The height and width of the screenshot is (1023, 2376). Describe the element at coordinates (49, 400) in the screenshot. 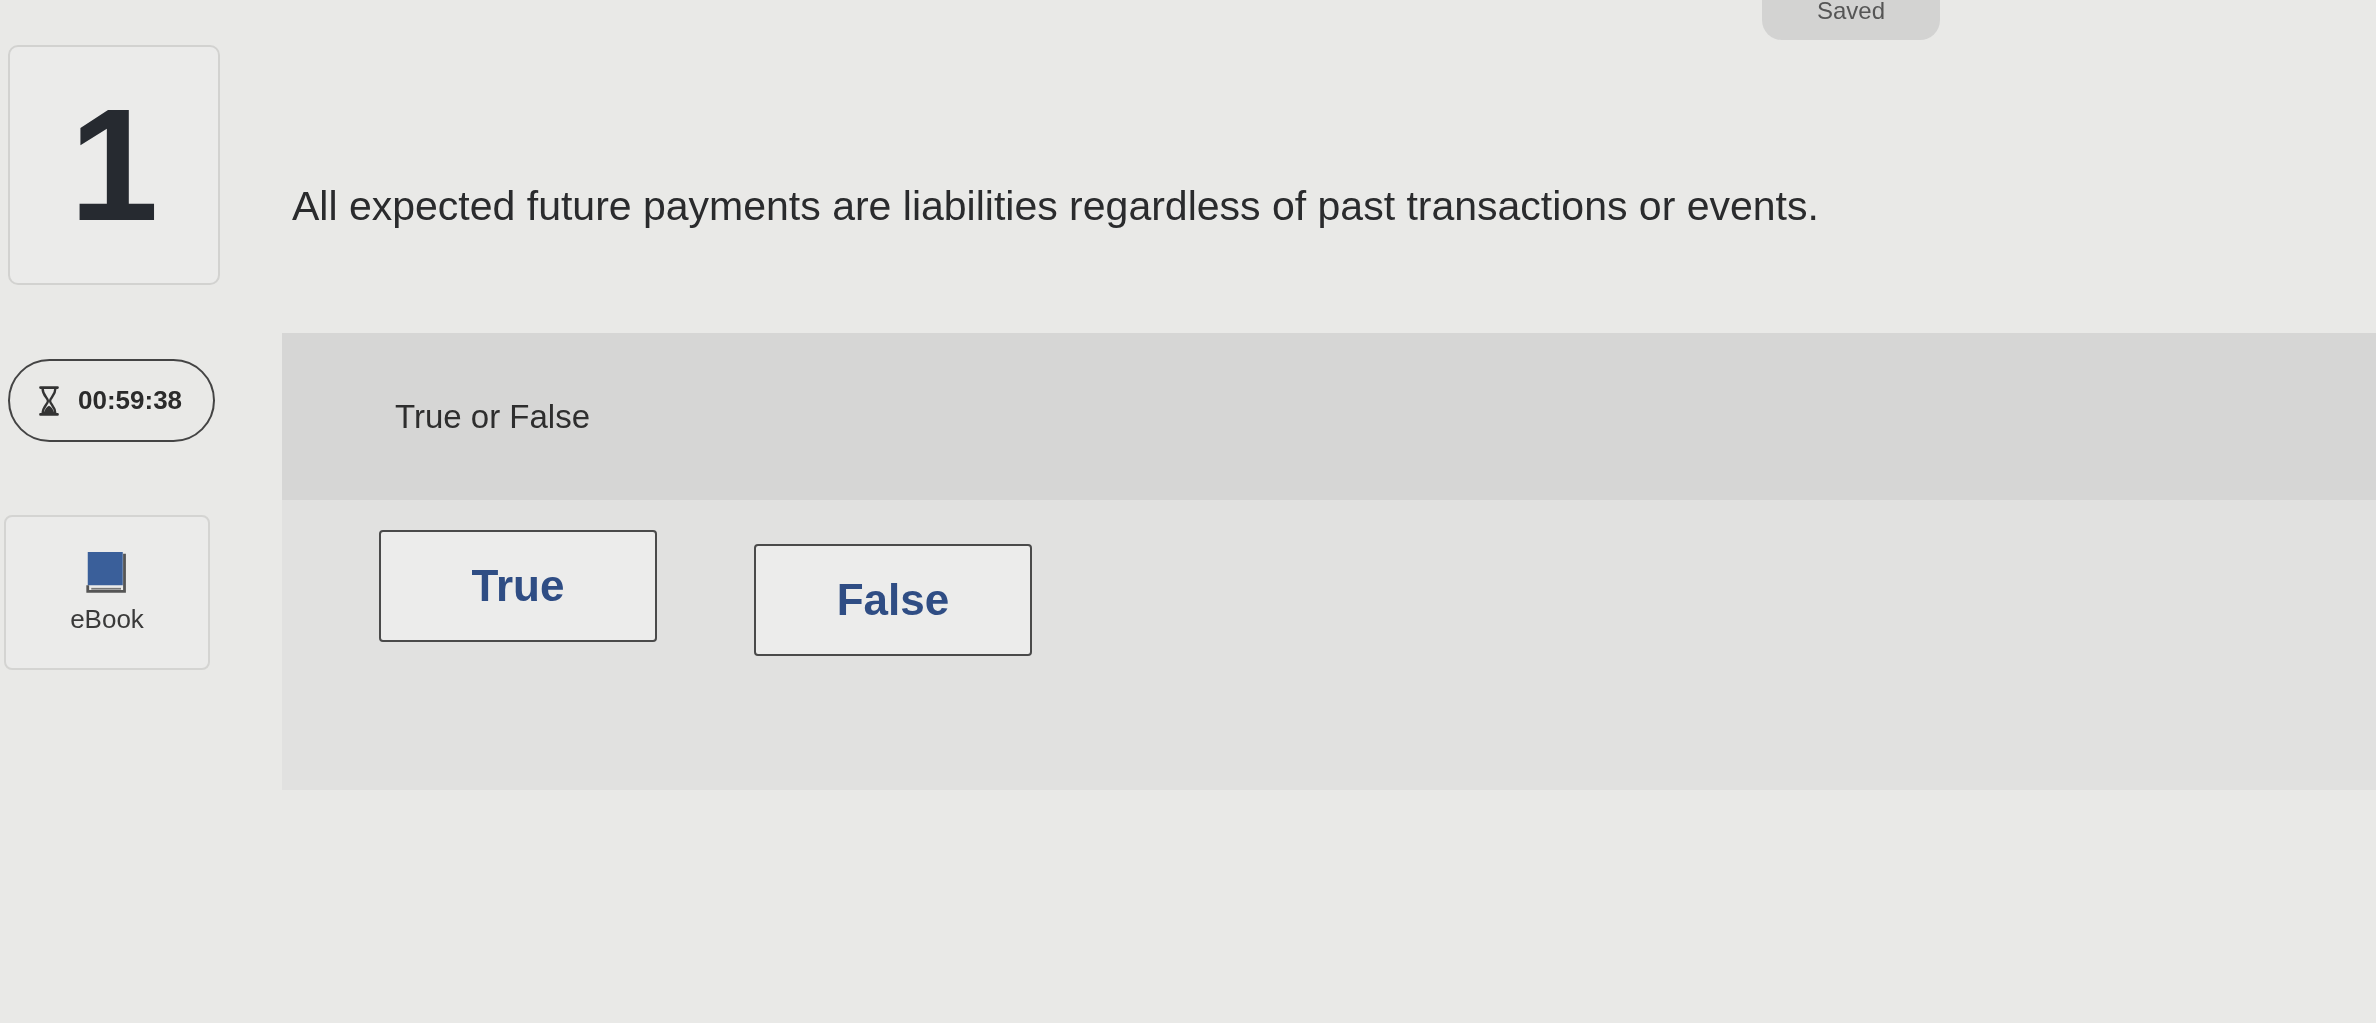

I see `hourglass-icon` at that location.